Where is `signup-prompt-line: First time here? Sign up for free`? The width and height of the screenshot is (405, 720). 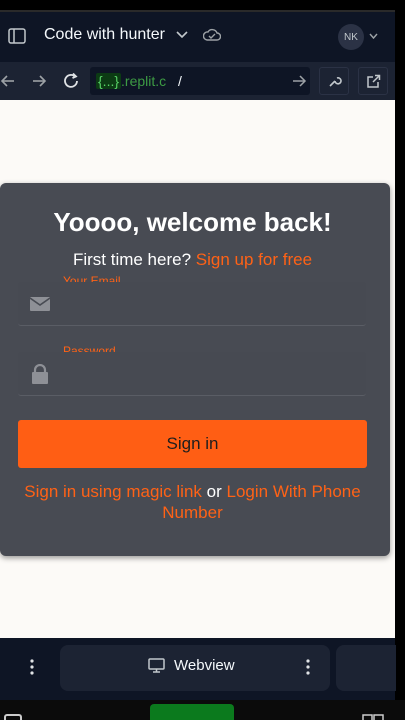
signup-prompt-line: First time here? Sign up for free is located at coordinates (192, 260).